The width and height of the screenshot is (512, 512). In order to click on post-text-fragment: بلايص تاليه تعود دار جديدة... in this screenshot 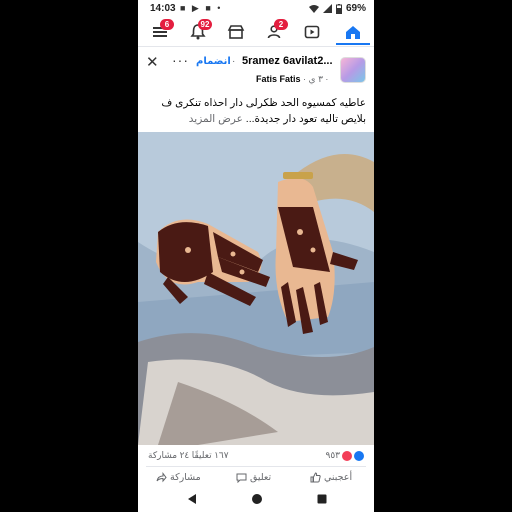, I will do `click(305, 119)`.